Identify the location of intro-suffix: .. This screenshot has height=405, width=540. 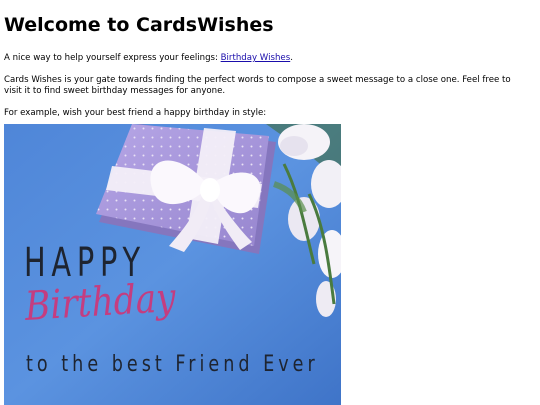
(291, 58).